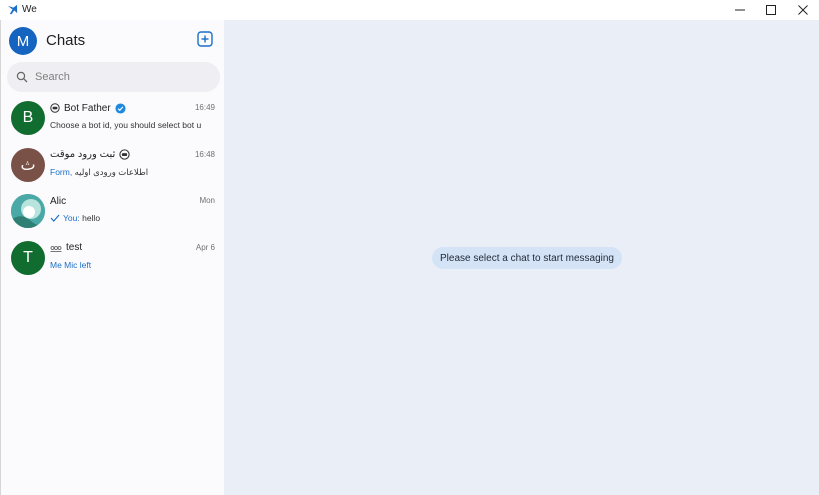 This screenshot has width=819, height=495. What do you see at coordinates (28, 164) in the screenshot?
I see `avatar: ث` at bounding box center [28, 164].